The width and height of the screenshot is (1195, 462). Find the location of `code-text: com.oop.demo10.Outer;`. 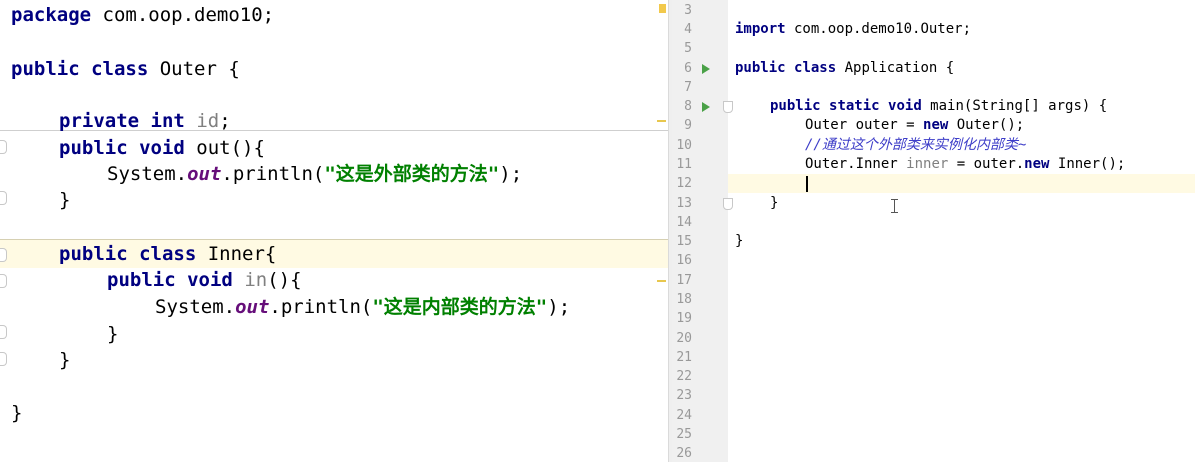

code-text: com.oop.demo10.Outer; is located at coordinates (878, 29).